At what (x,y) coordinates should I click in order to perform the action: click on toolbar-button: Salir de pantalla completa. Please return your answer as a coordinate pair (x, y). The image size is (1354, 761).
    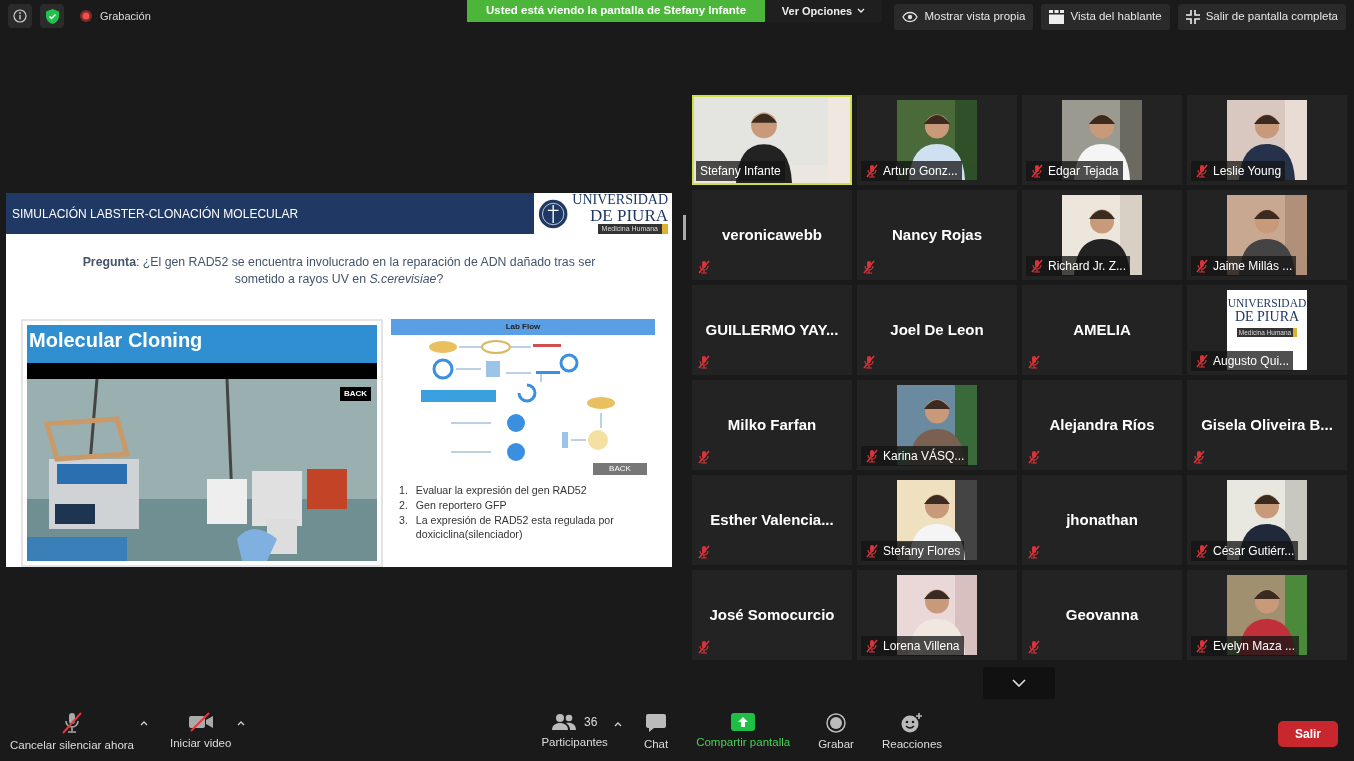
    Looking at the image, I should click on (1261, 17).